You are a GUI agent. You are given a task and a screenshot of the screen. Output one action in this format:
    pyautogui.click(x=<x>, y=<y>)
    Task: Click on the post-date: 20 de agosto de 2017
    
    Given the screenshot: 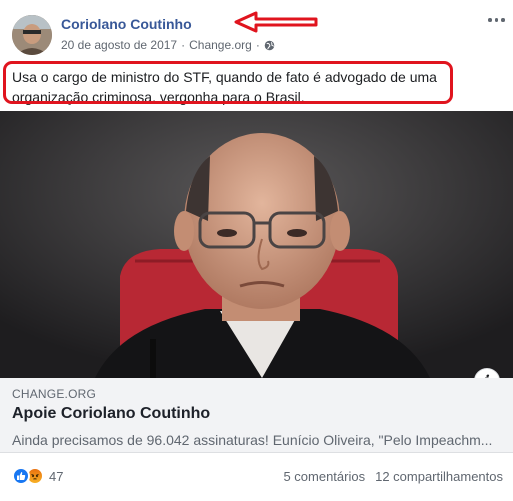 What is the action you would take?
    pyautogui.click(x=119, y=45)
    